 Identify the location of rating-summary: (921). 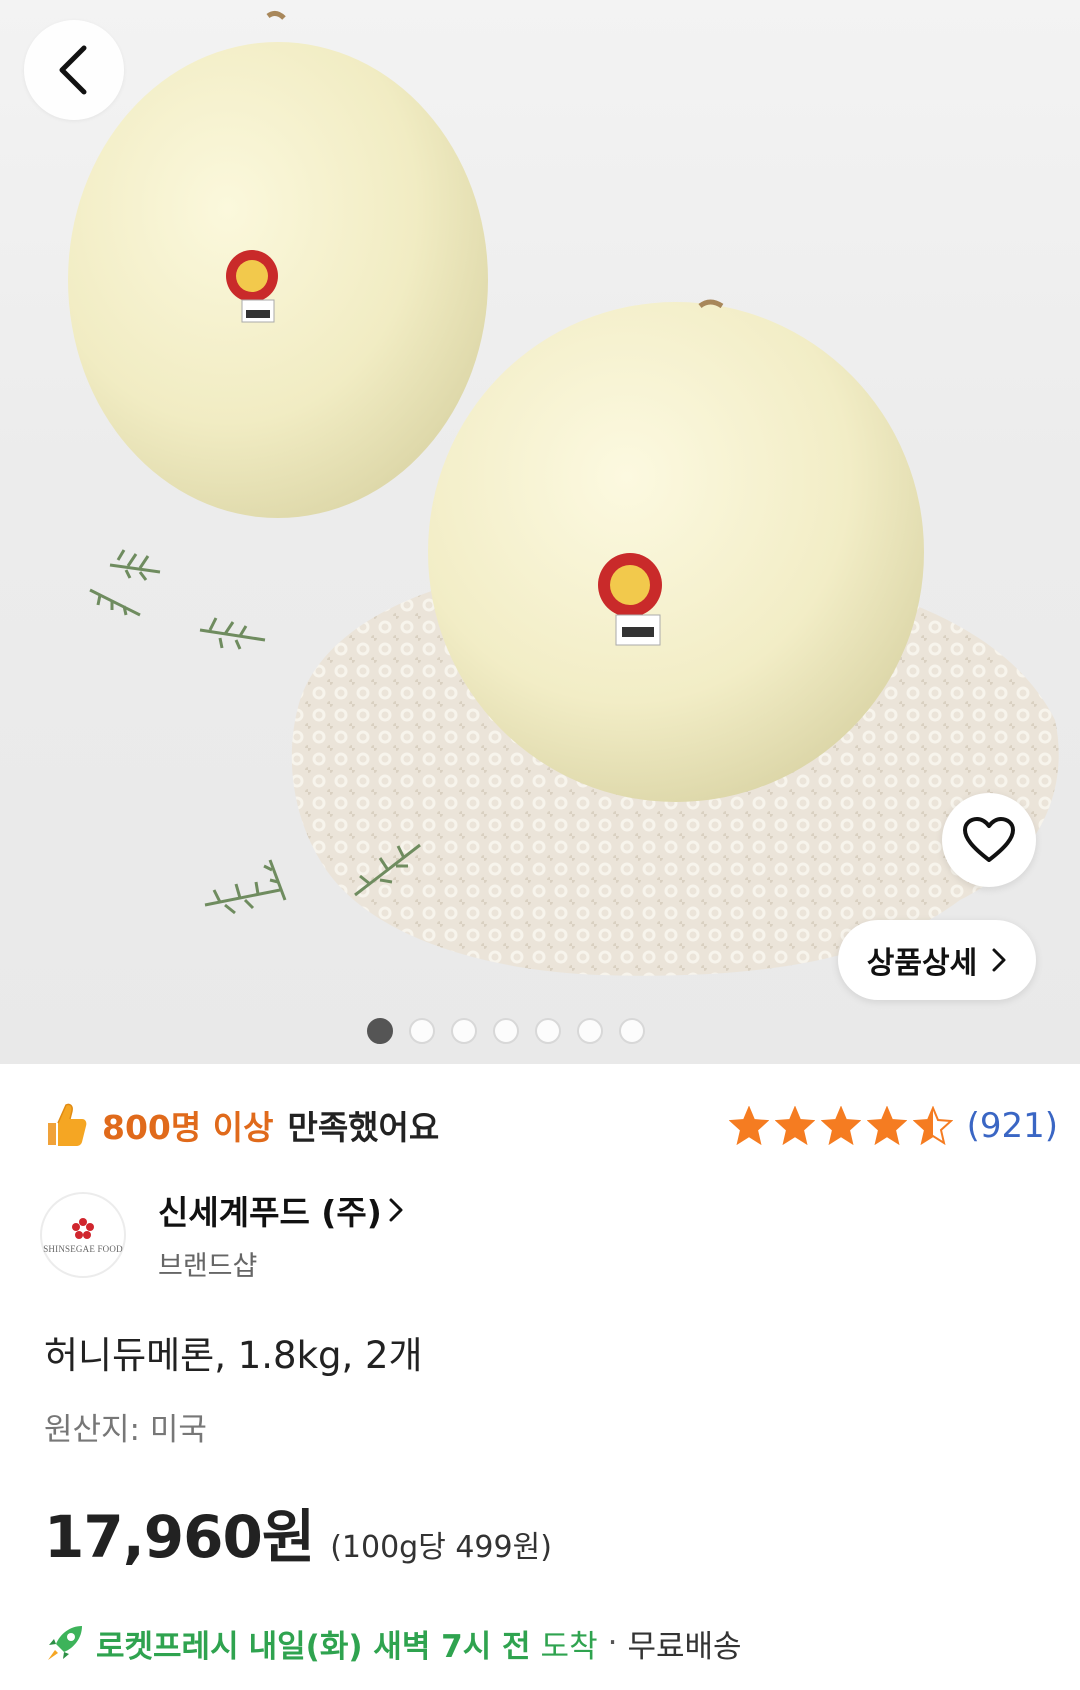
(893, 1126).